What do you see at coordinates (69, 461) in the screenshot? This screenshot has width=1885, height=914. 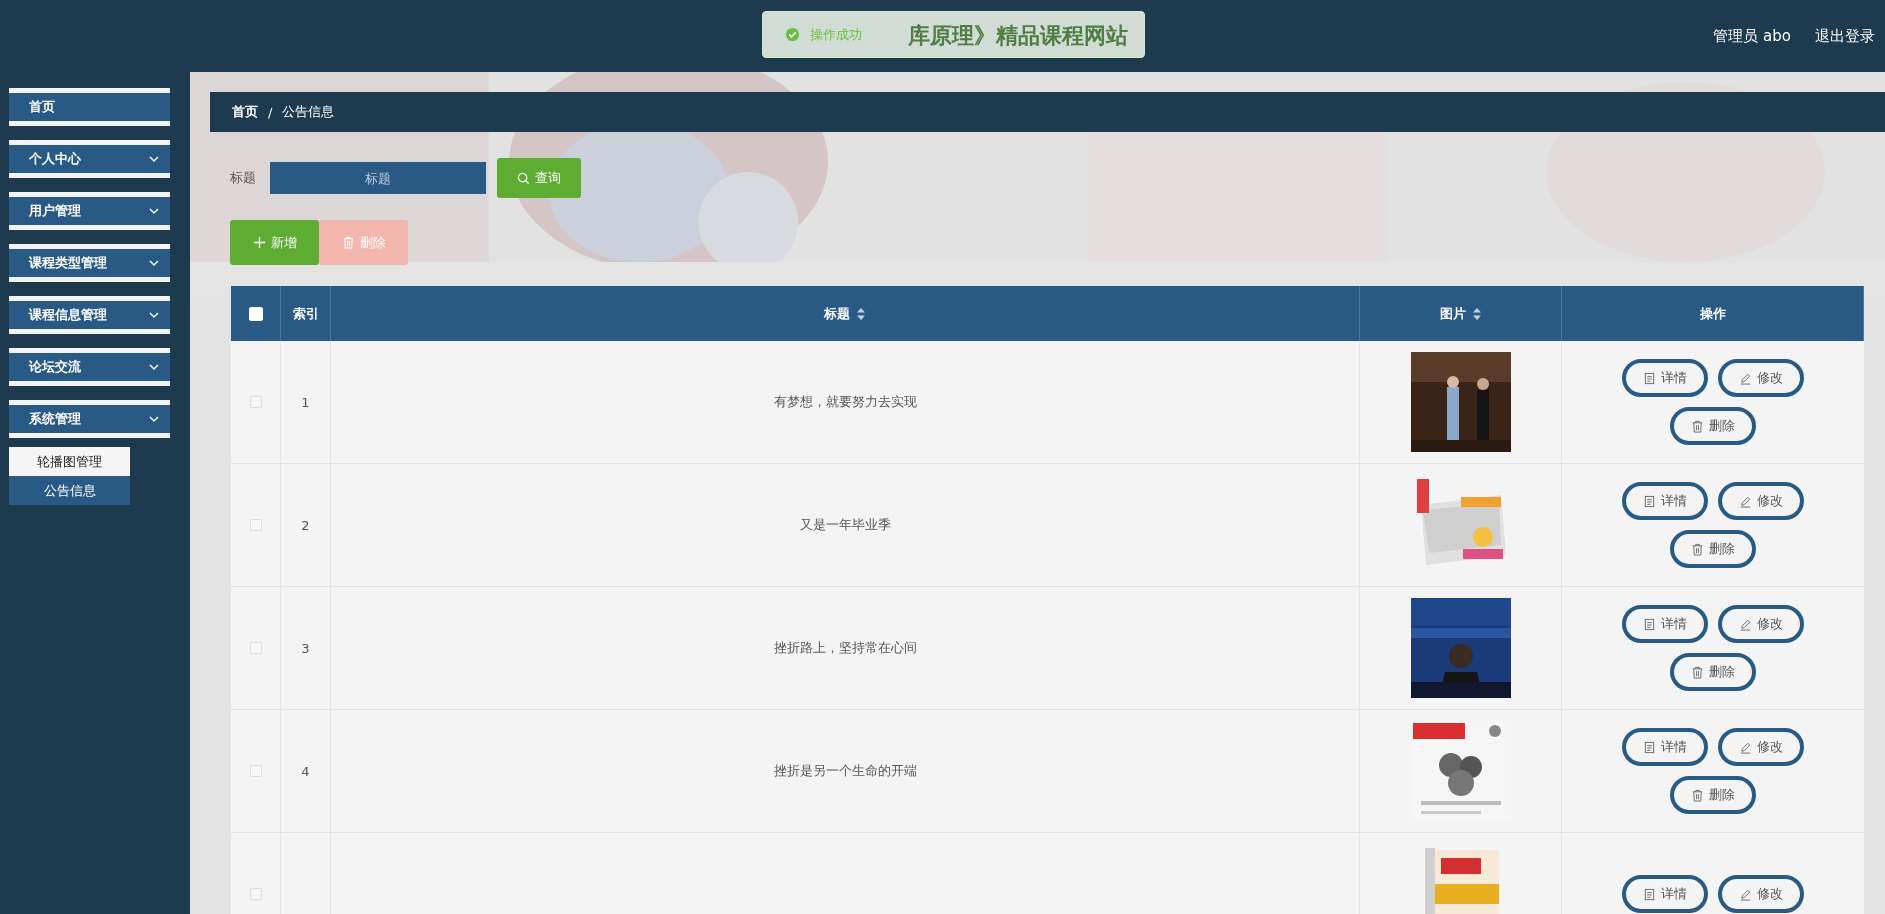 I see `submenu-item: 轮播图管理` at bounding box center [69, 461].